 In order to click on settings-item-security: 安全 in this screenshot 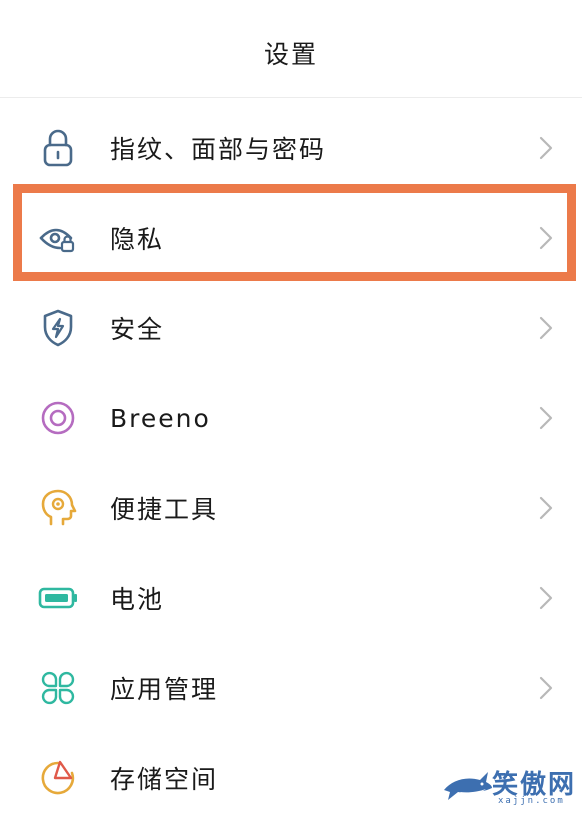, I will do `click(291, 328)`.